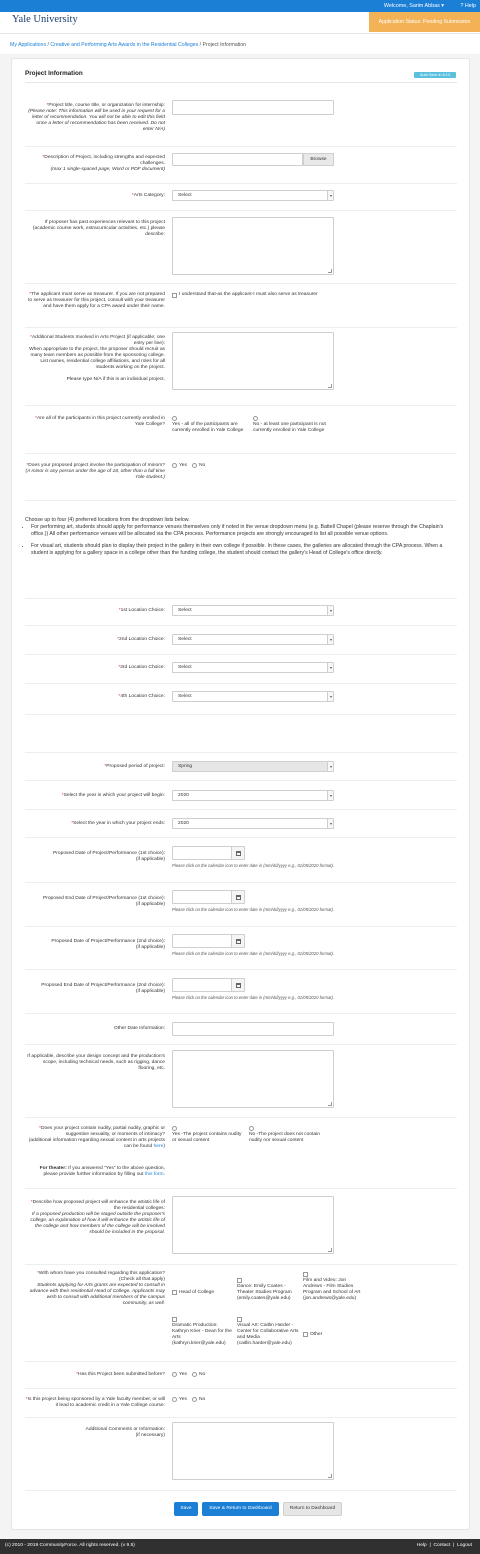 The width and height of the screenshot is (480, 1554). I want to click on footer-help-link: Help, so click(422, 1545).